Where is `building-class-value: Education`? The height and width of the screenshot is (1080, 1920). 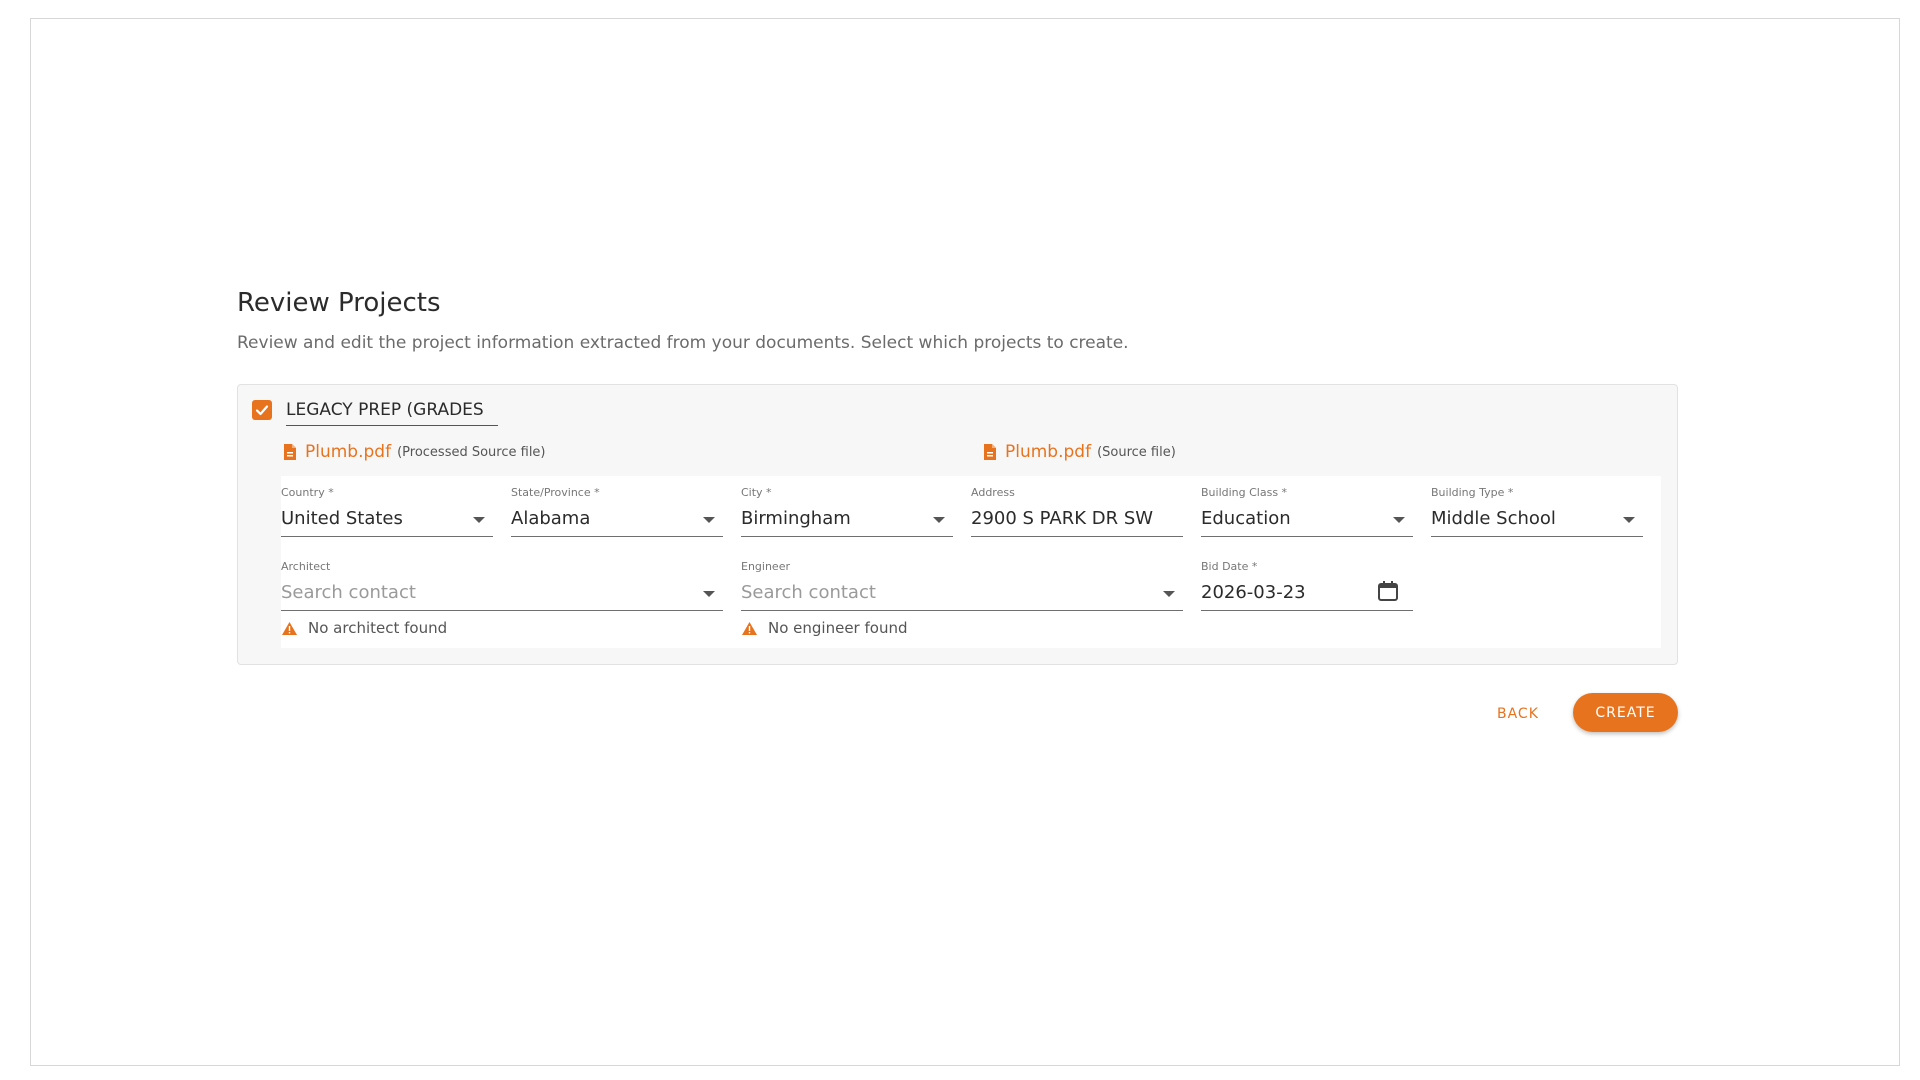
building-class-value: Education is located at coordinates (1246, 518).